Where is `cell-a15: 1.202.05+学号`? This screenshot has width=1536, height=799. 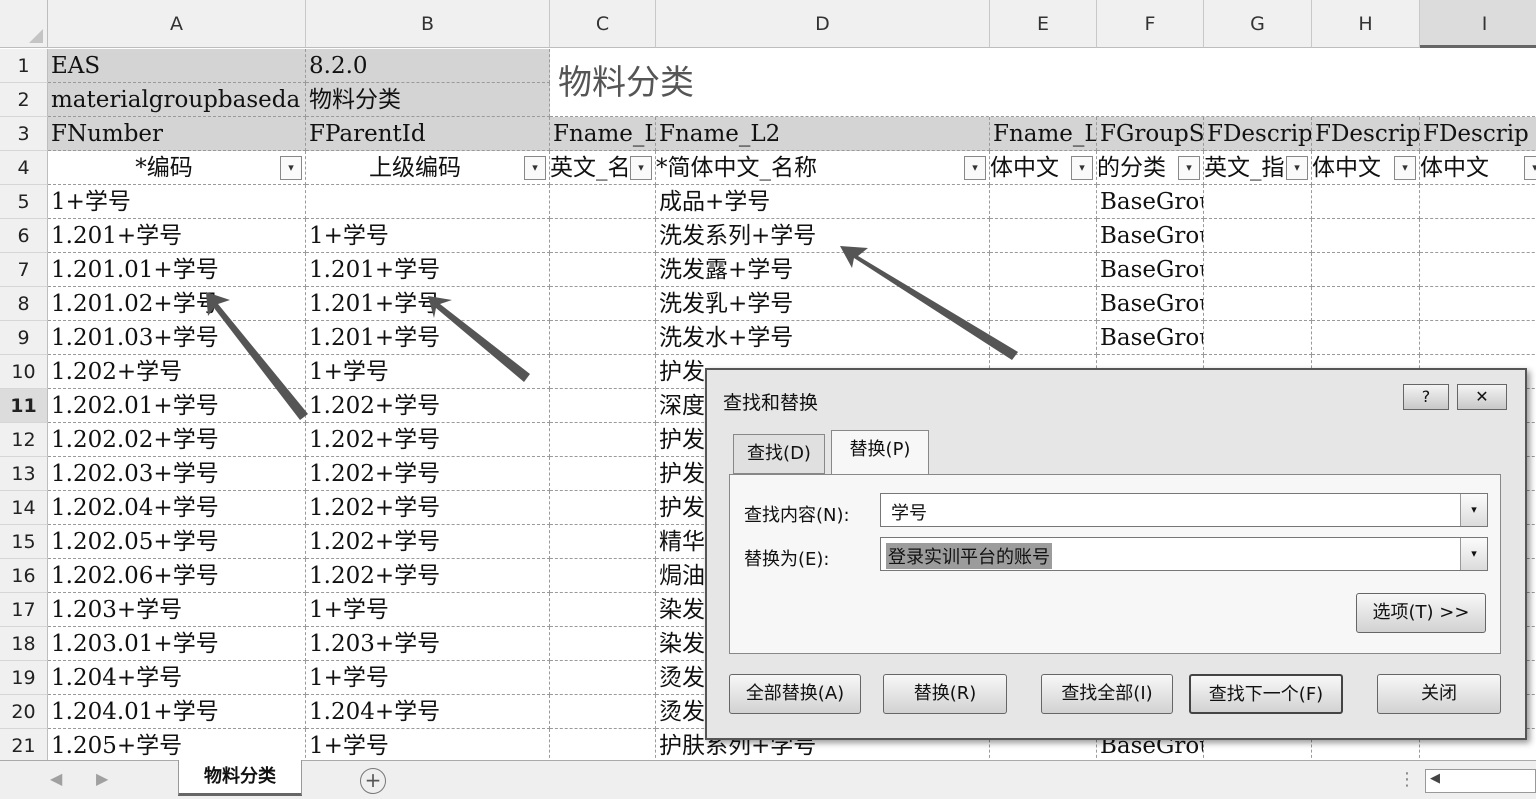
cell-a15: 1.202.05+学号 is located at coordinates (177, 542).